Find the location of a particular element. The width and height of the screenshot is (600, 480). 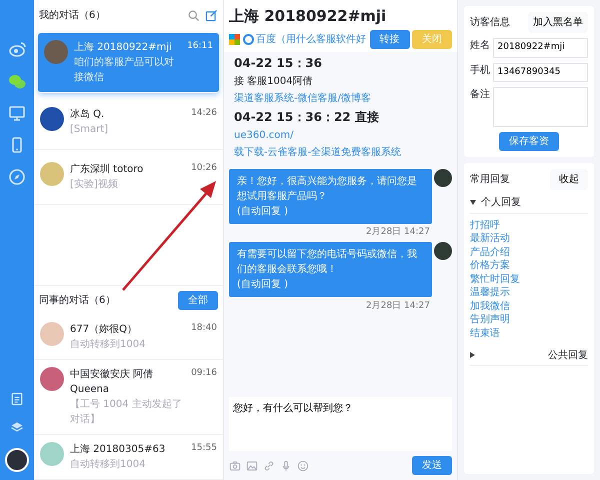

system-message: 接 客服1004阿倩 is located at coordinates (274, 81).